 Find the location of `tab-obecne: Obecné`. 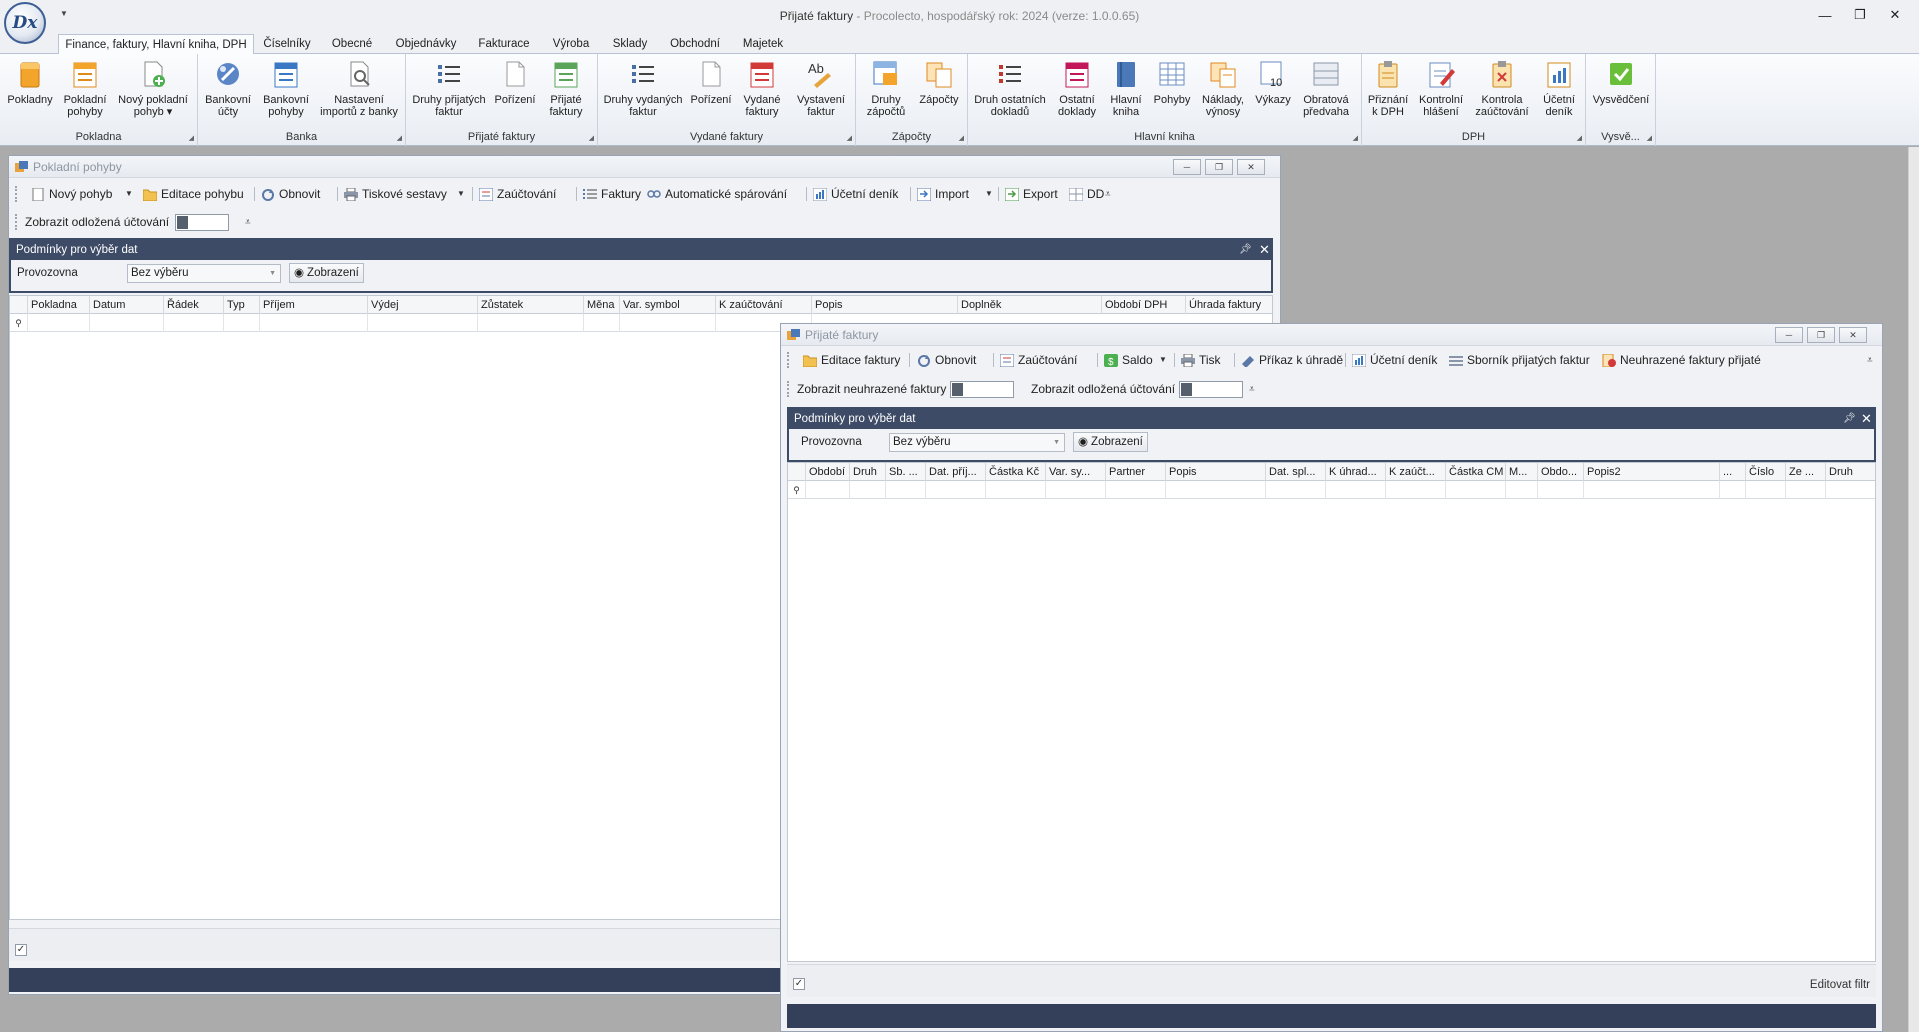

tab-obecne: Obecné is located at coordinates (352, 44).